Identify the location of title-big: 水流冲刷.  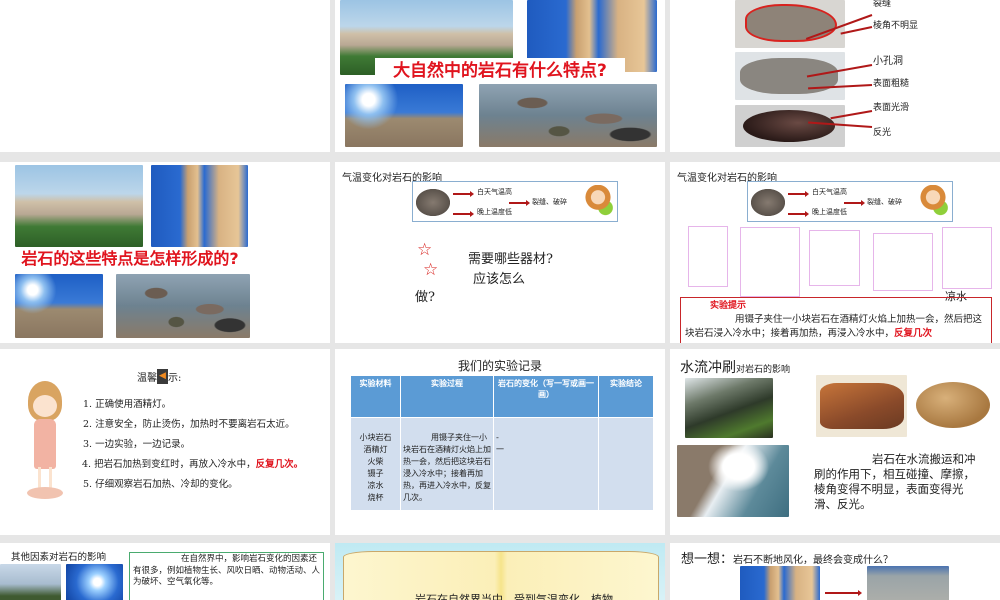
(708, 368).